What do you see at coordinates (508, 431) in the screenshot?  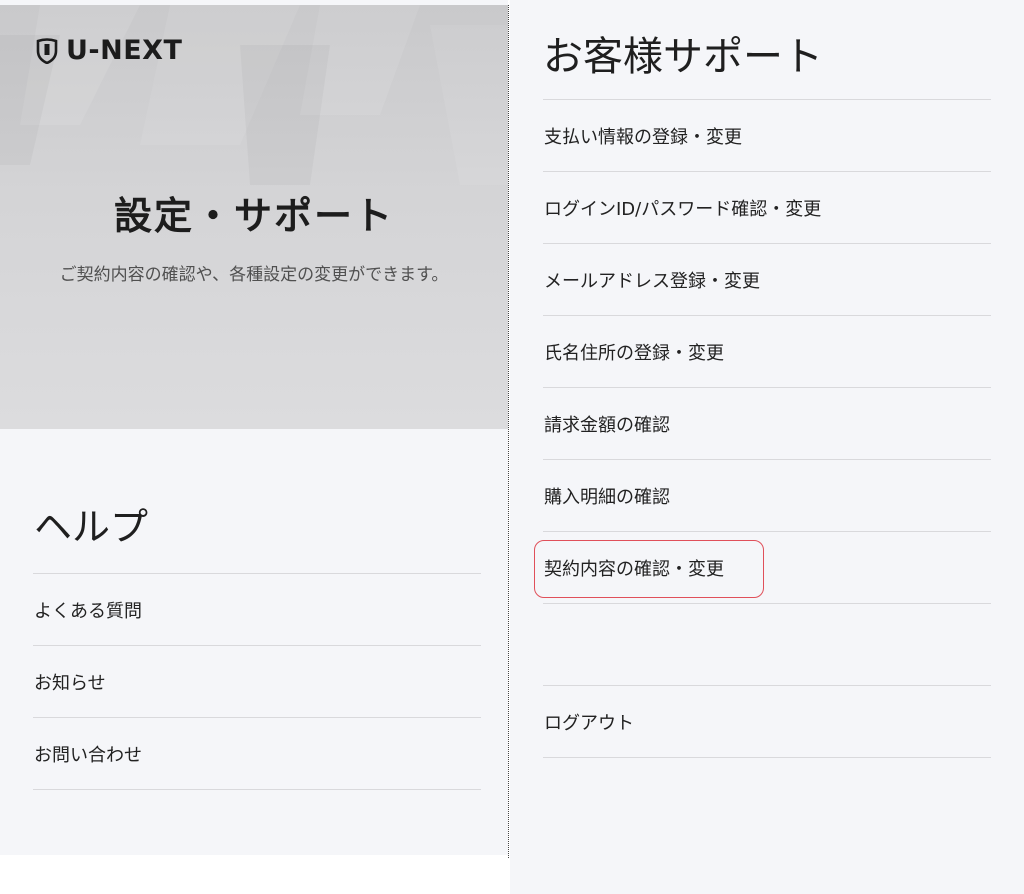 I see `panel-divider` at bounding box center [508, 431].